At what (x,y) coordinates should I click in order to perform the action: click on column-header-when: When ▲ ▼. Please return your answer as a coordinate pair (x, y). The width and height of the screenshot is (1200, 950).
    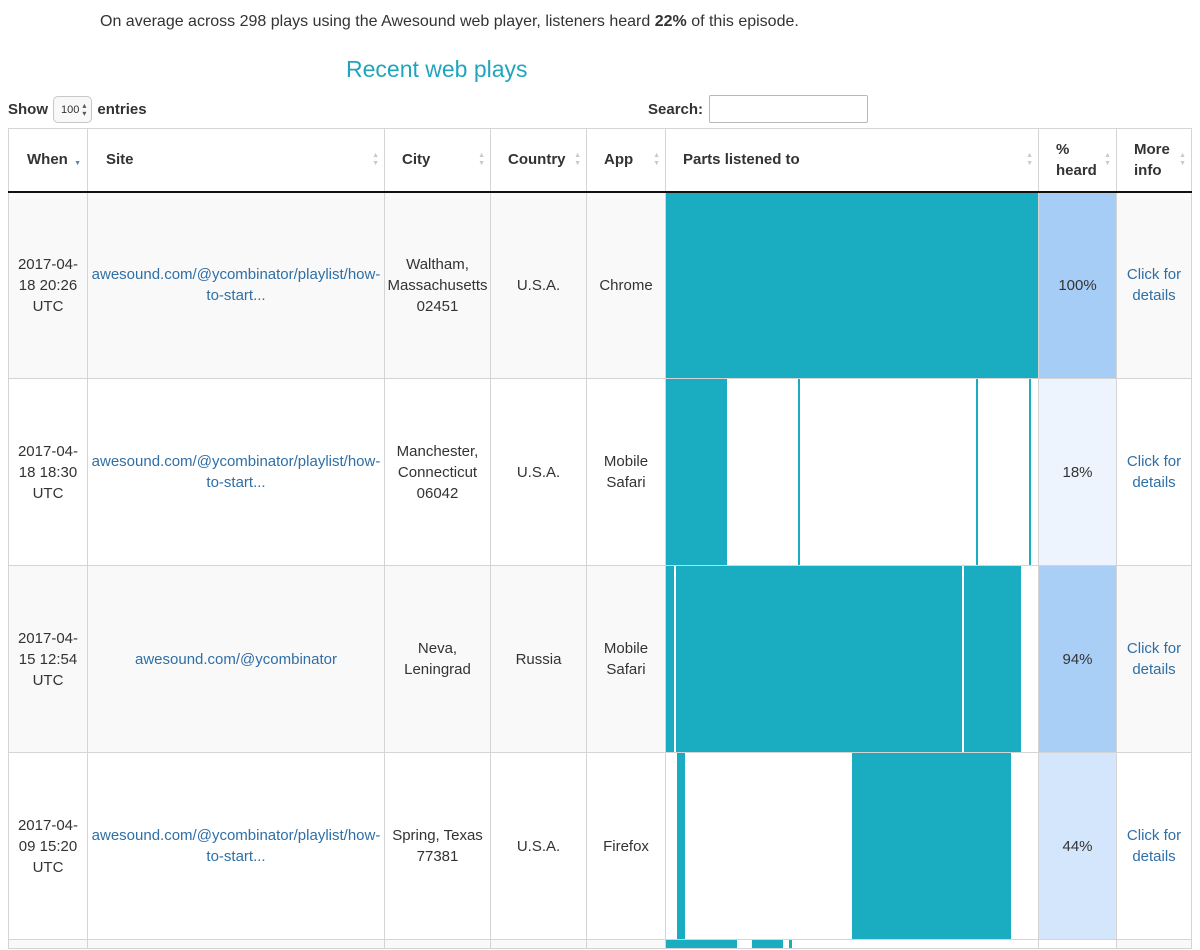
    Looking at the image, I should click on (48, 160).